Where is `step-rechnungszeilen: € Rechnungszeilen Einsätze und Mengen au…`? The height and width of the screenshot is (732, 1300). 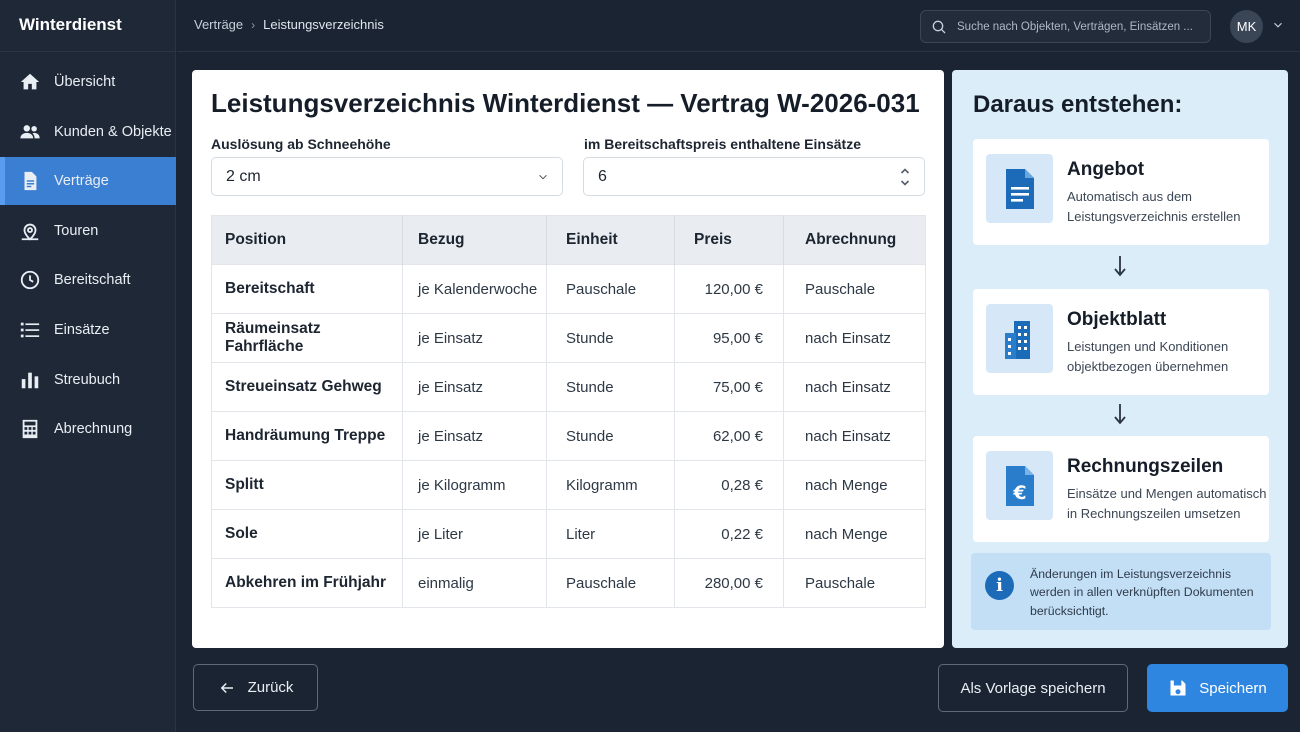
step-rechnungszeilen: € Rechnungszeilen Einsätze und Mengen au… is located at coordinates (1121, 489).